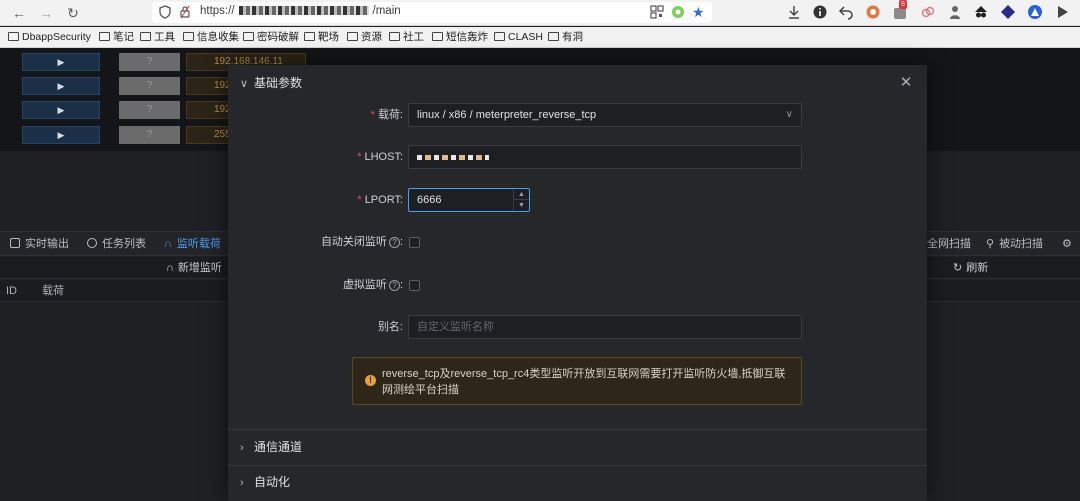 This screenshot has height=501, width=1080. What do you see at coordinates (605, 157) in the screenshot?
I see `lhost-input` at bounding box center [605, 157].